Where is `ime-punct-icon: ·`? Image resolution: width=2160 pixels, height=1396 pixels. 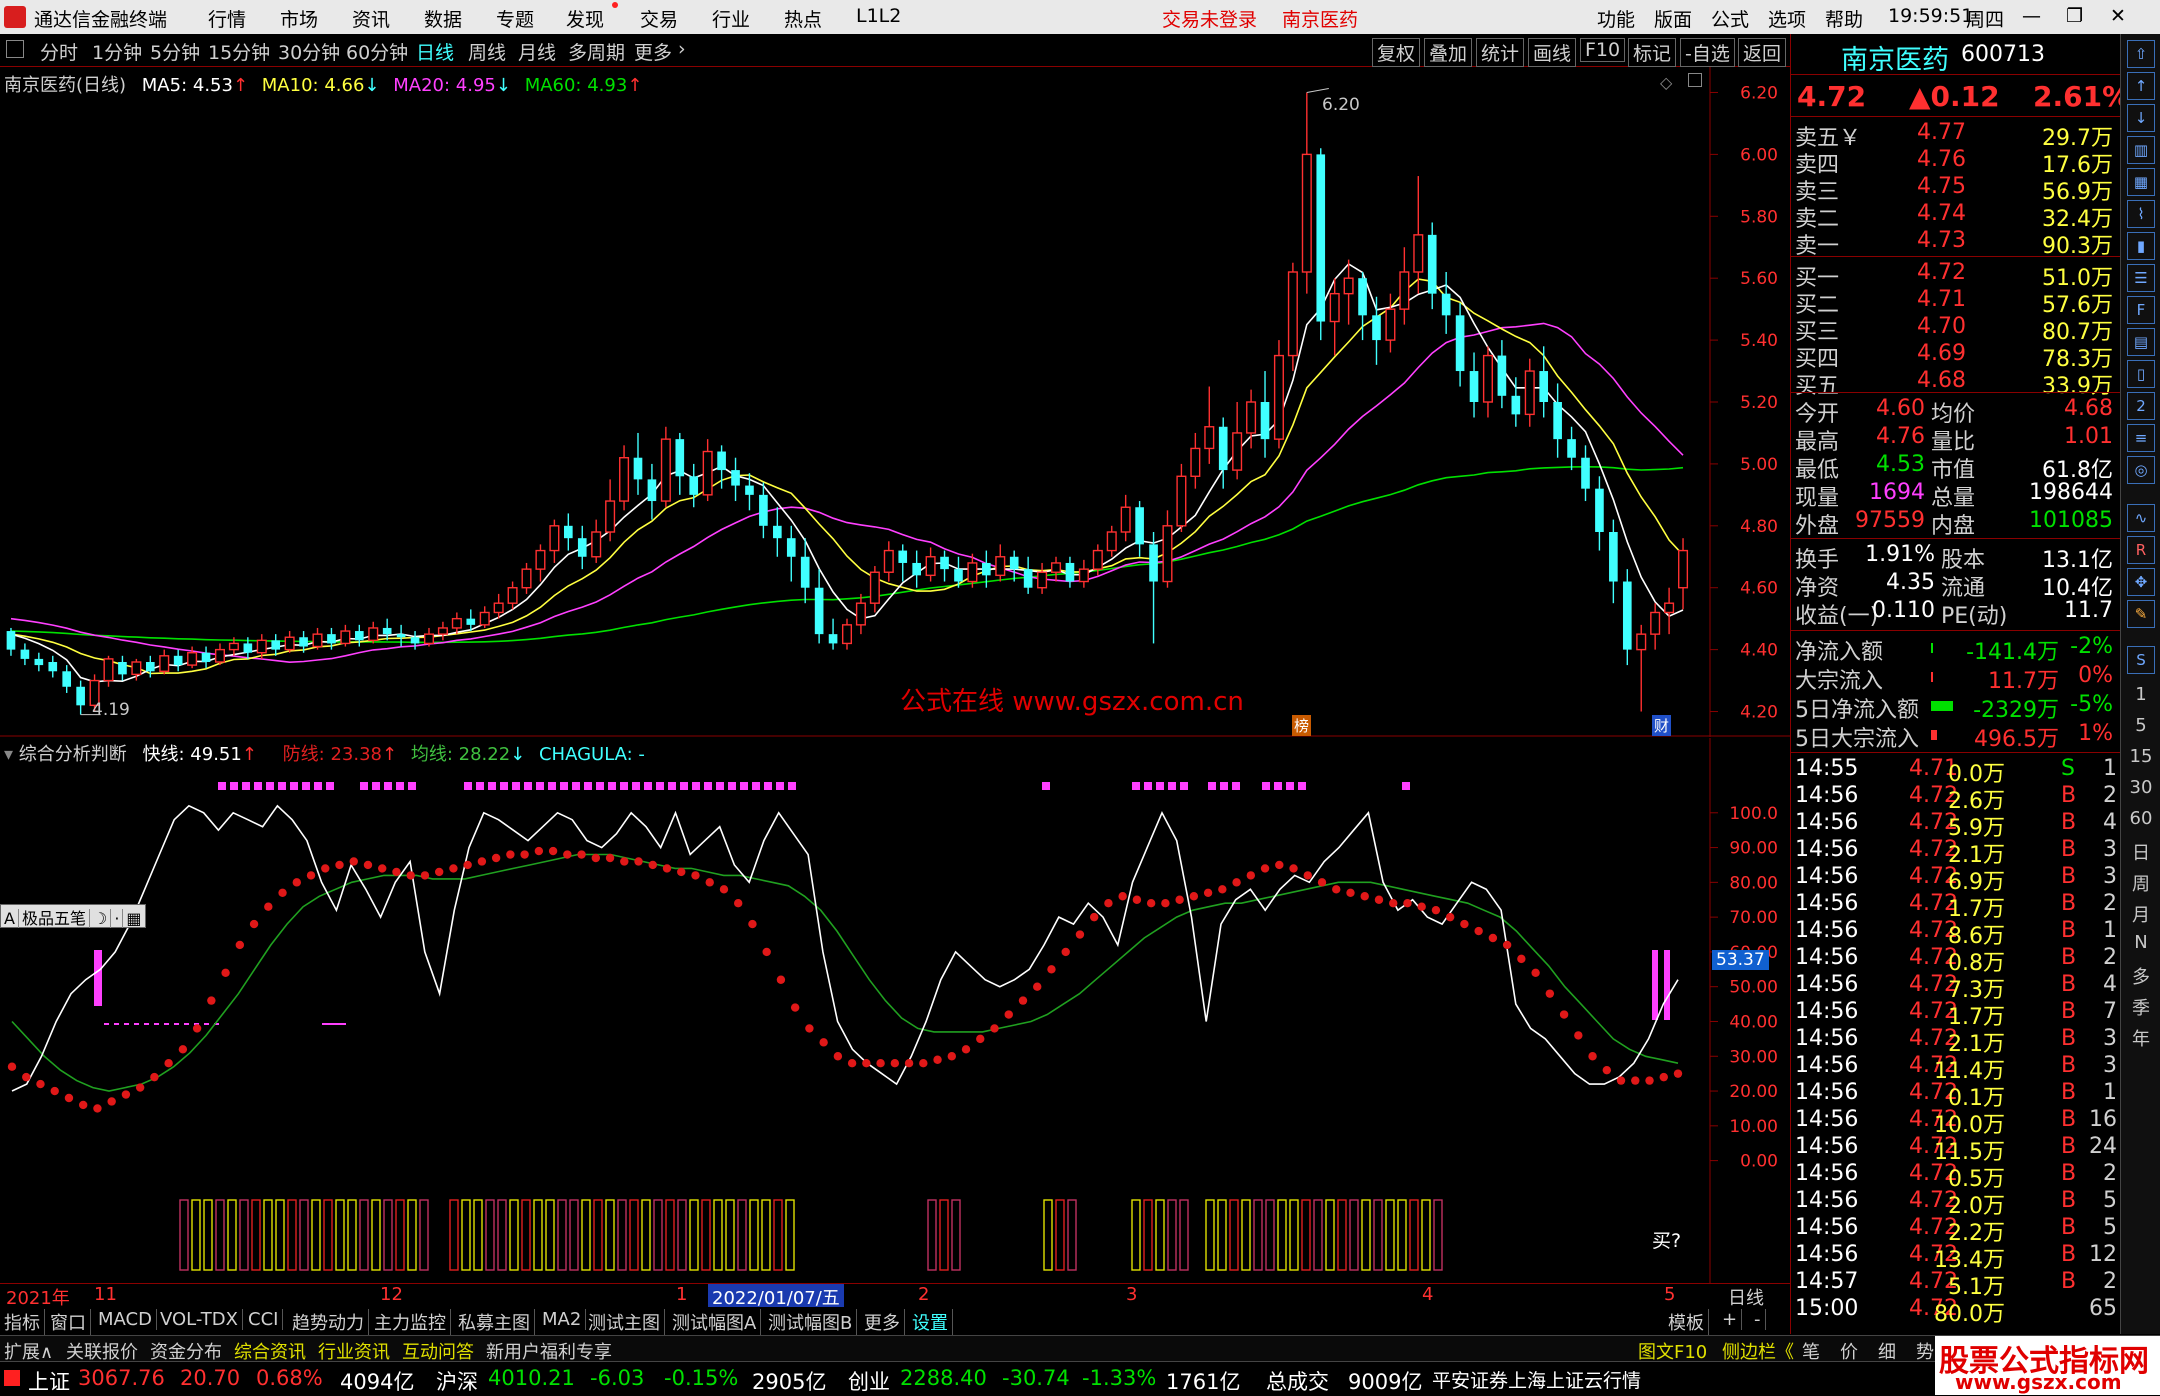 ime-punct-icon: · is located at coordinates (116, 918).